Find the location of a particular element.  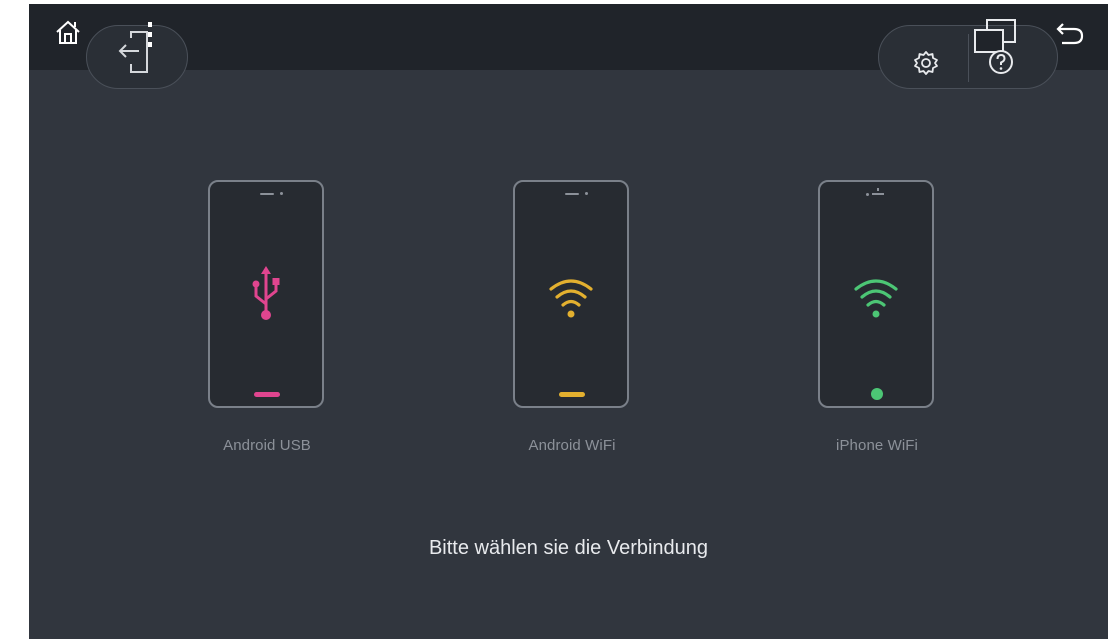

settings-icon is located at coordinates (926, 63).